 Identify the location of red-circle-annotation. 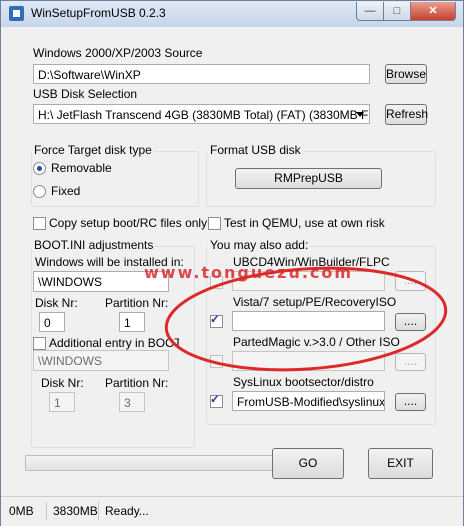
(306, 319).